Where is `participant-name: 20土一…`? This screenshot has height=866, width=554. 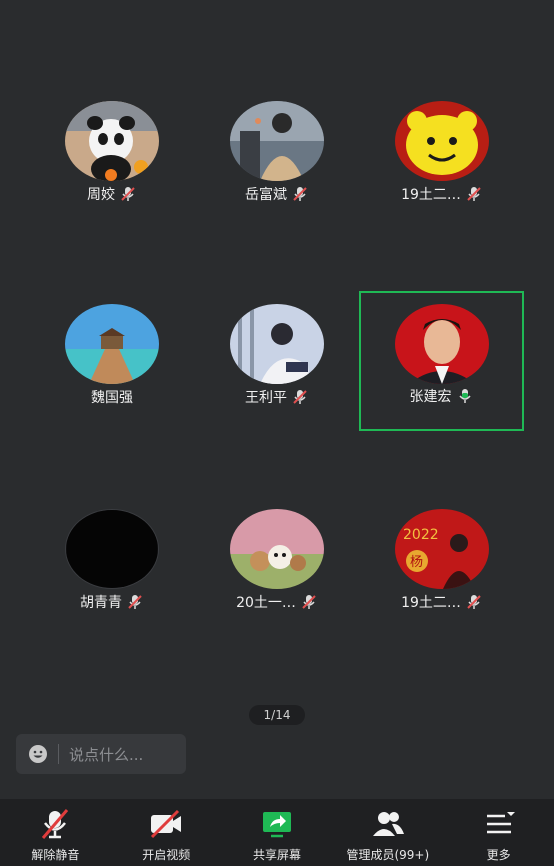 participant-name: 20土一… is located at coordinates (266, 603).